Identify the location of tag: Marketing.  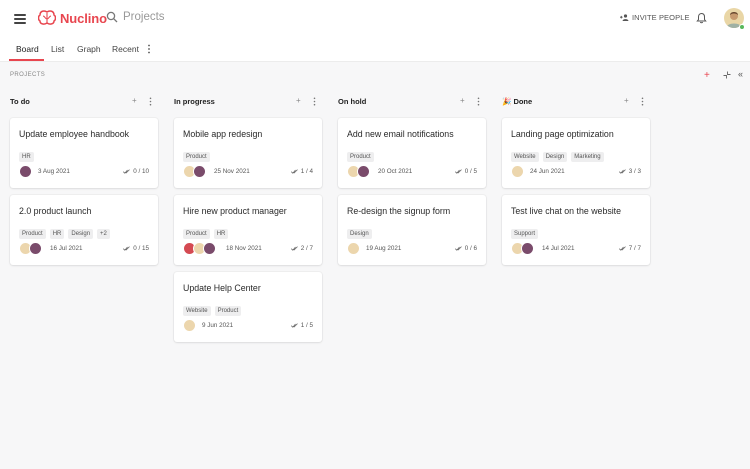
(587, 157).